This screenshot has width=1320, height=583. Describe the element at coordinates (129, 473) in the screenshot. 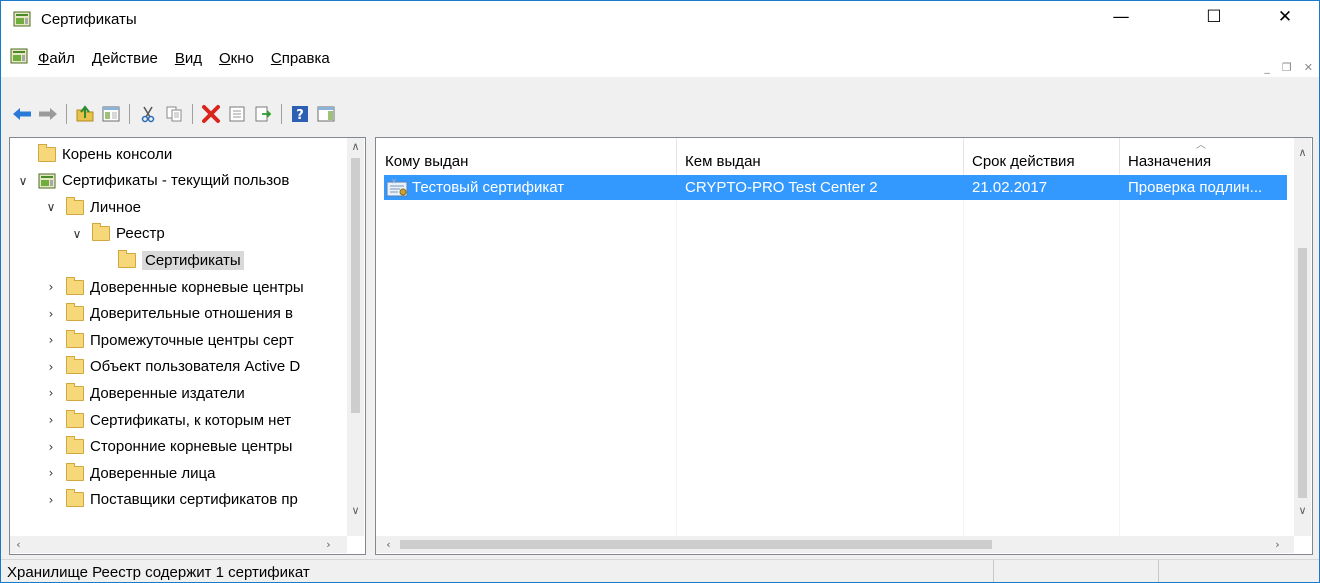

I see `tree-item: › Доверенные лица` at that location.